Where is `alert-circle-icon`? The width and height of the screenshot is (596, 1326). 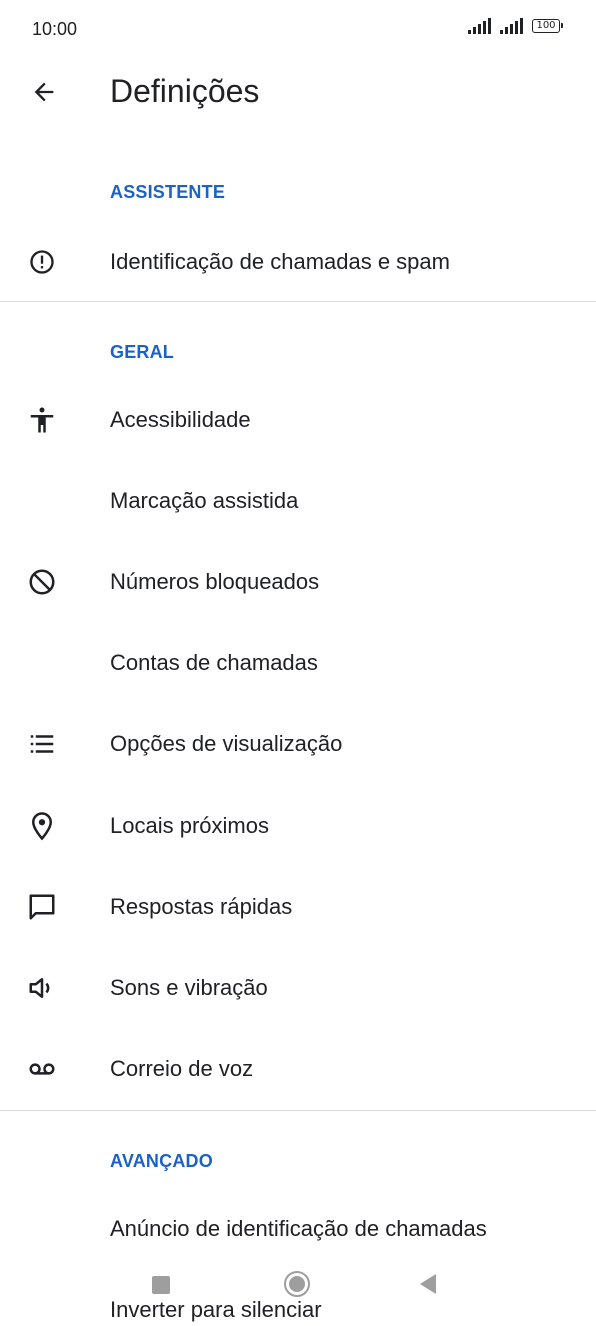
alert-circle-icon is located at coordinates (42, 262).